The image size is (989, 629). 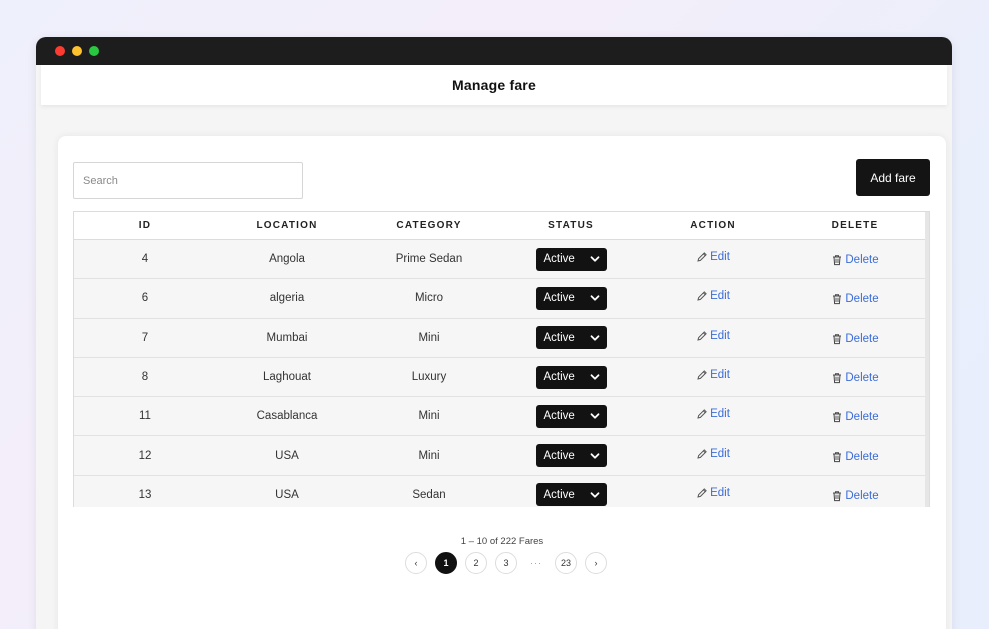 What do you see at coordinates (501, 417) in the screenshot?
I see `table-row: 11 Casablanca Mini Active Edit Delete` at bounding box center [501, 417].